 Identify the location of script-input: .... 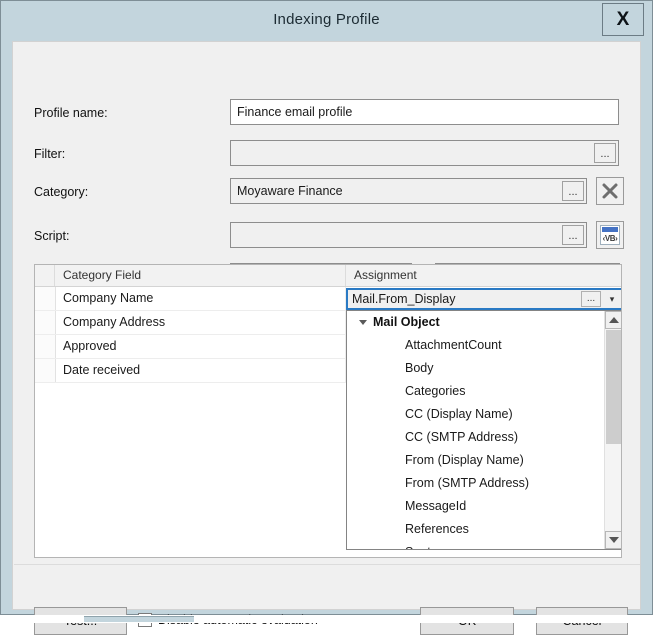
(408, 235).